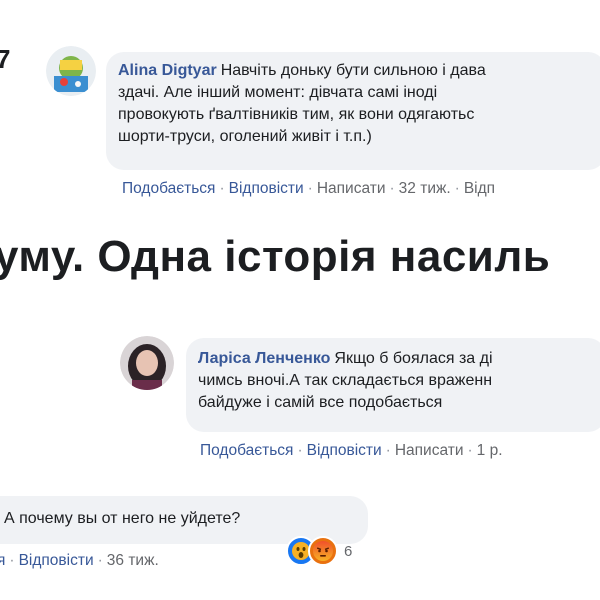 The image size is (600, 600). I want to click on comment-text: А почему вы от него не уйдете?, so click(122, 518).